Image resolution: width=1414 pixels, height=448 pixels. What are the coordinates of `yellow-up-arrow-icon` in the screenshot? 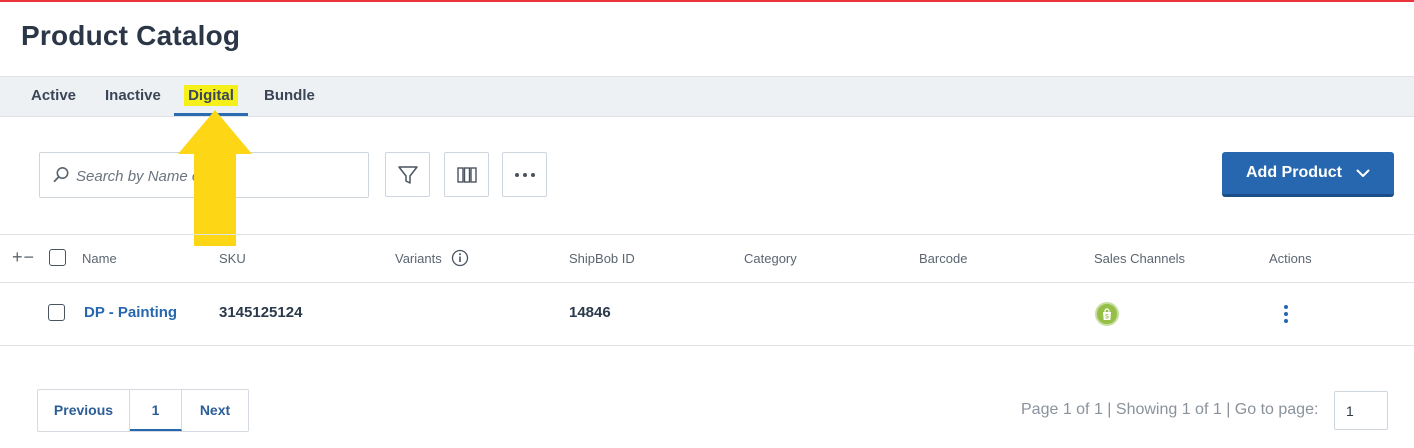 It's located at (215, 178).